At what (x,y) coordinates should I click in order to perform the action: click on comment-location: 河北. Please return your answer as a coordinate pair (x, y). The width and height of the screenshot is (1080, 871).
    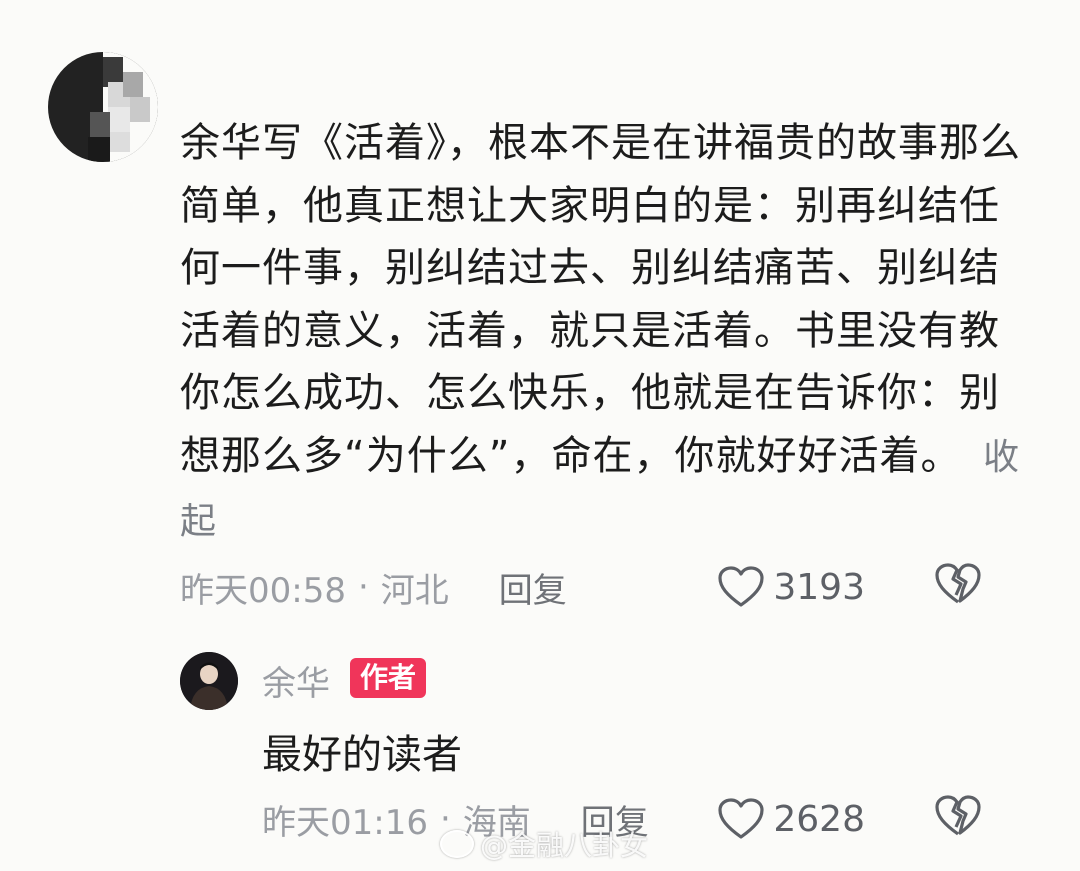
    Looking at the image, I should click on (414, 590).